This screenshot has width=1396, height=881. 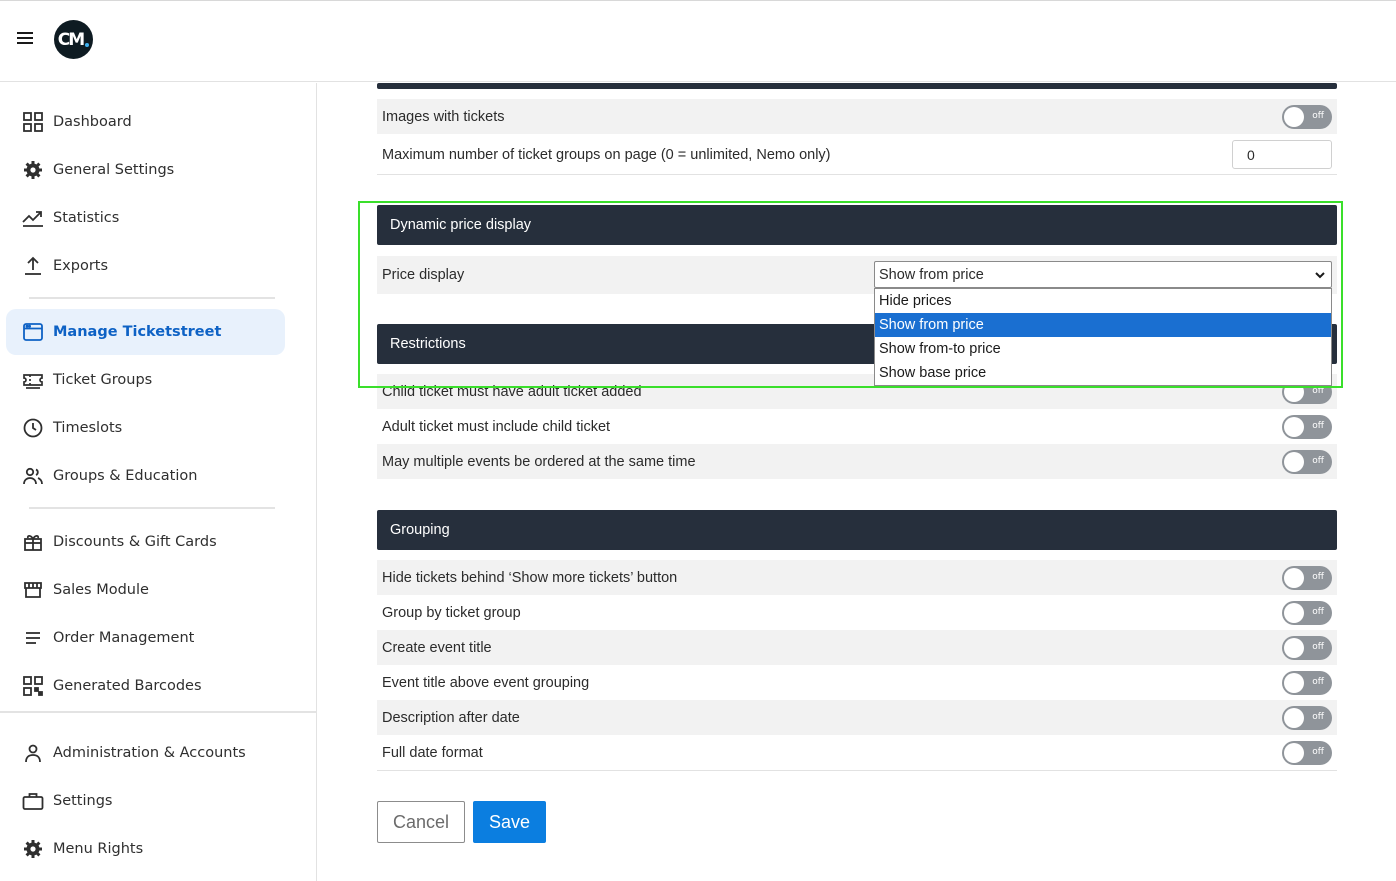 I want to click on sidebar-item-label: Groups & Education, so click(x=125, y=476).